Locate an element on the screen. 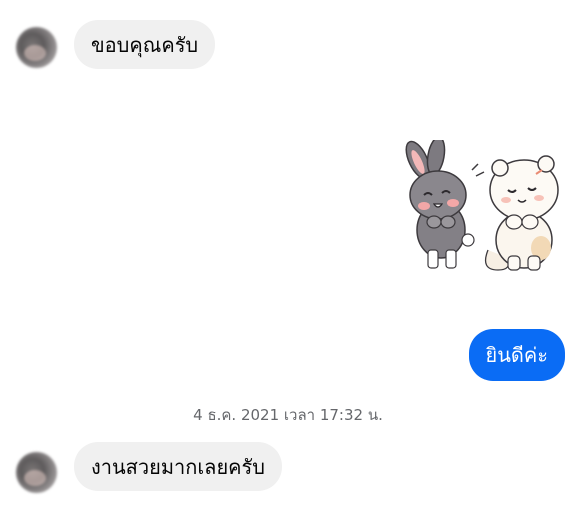  timestamp-divider: 4 ธ.ค. 2021 เวลา 17:32 น. is located at coordinates (288, 415).